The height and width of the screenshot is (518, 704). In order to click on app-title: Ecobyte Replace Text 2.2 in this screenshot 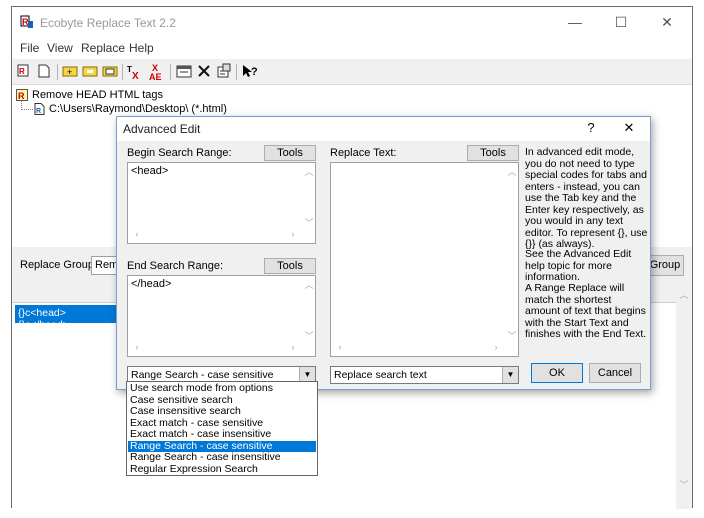, I will do `click(108, 23)`.